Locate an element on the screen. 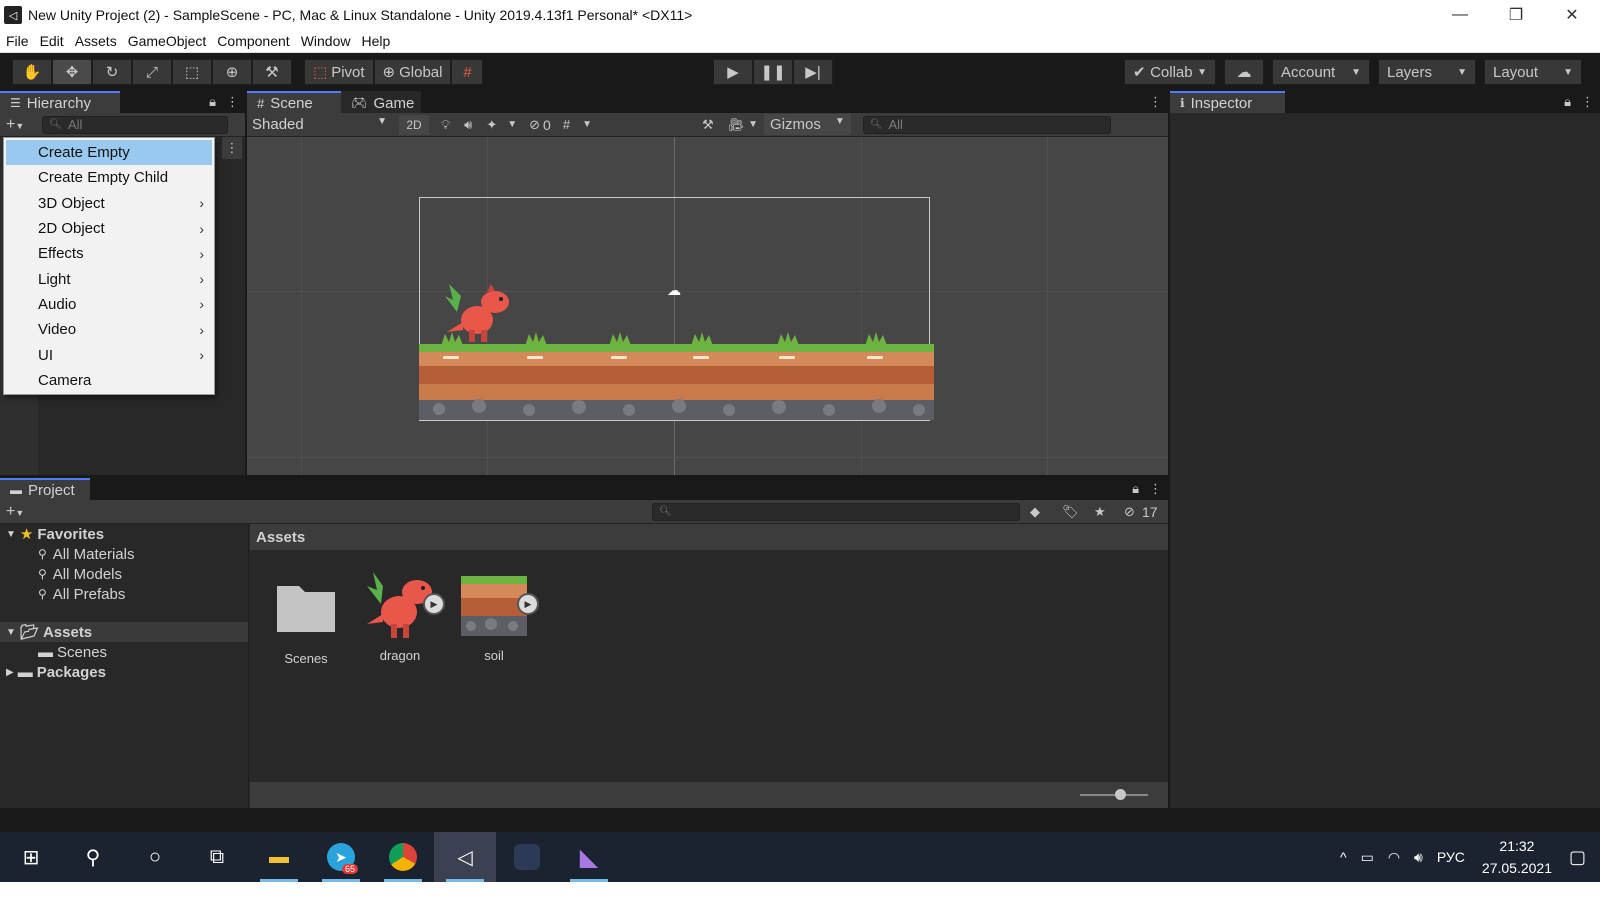  menu-assets: Assets is located at coordinates (96, 41).